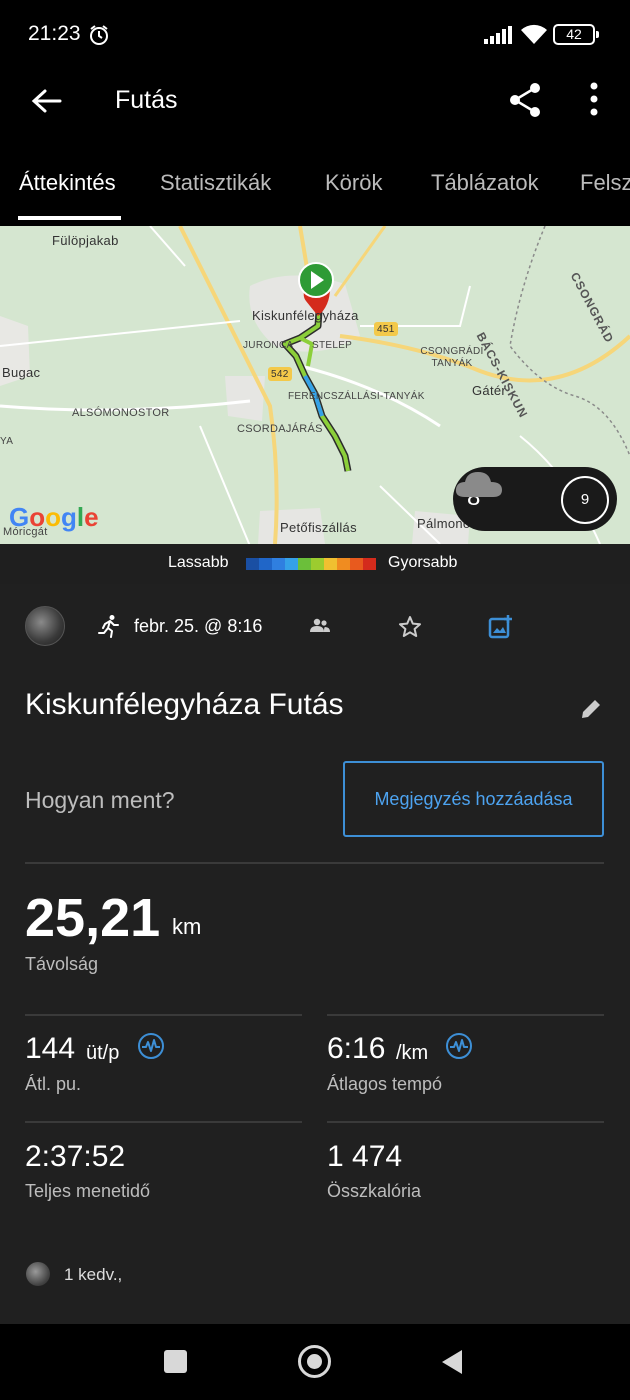  What do you see at coordinates (54, 517) in the screenshot?
I see `google-logo: Google` at bounding box center [54, 517].